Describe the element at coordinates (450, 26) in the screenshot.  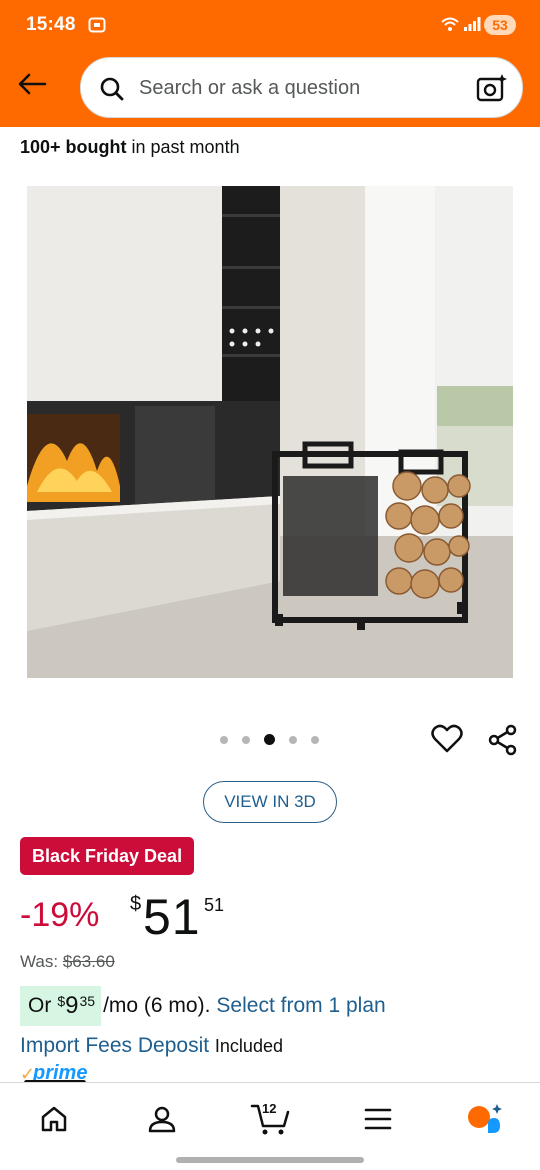
I see `wifi-icon` at that location.